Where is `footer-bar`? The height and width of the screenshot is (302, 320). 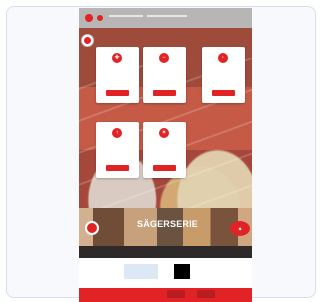 footer-bar is located at coordinates (165, 295).